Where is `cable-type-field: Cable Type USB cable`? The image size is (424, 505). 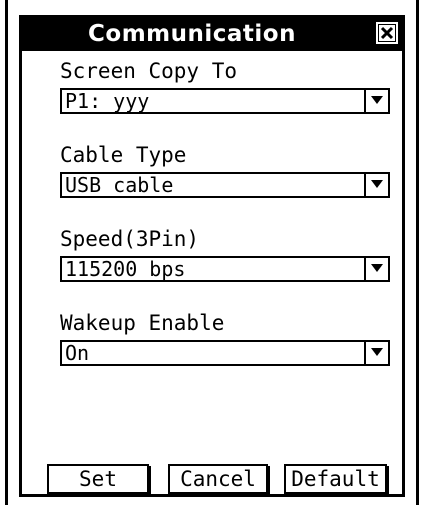
cable-type-field: Cable Type USB cable is located at coordinates (225, 170).